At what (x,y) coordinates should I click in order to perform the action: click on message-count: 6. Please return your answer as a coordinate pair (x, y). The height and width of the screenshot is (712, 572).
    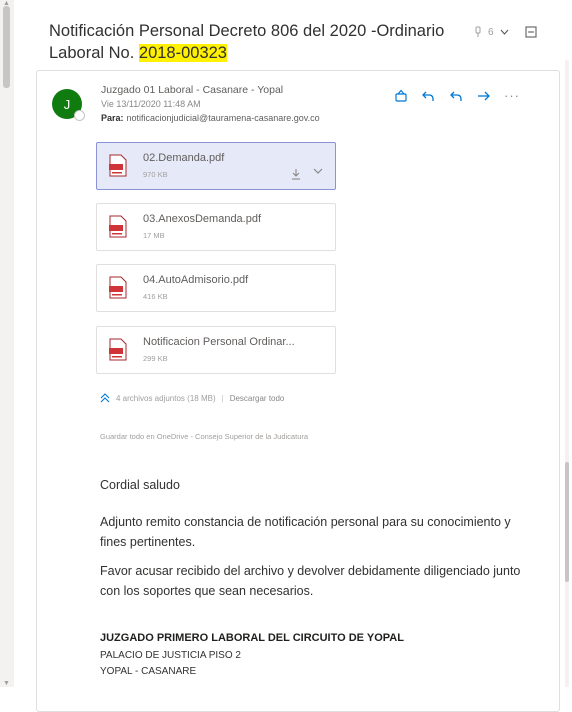
    Looking at the image, I should click on (491, 32).